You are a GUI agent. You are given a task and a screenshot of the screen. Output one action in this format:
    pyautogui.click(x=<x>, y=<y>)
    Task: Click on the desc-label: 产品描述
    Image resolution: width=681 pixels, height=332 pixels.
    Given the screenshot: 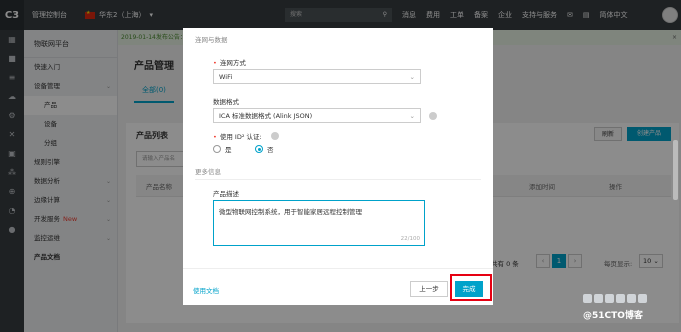 What is the action you would take?
    pyautogui.click(x=226, y=194)
    